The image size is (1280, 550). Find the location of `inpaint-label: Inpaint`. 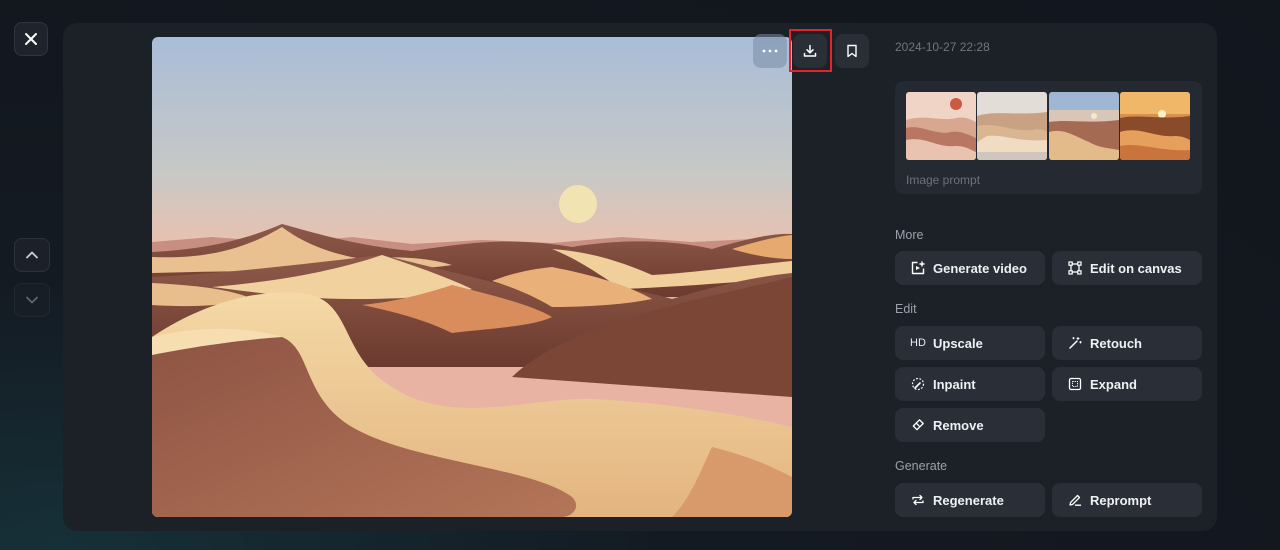

inpaint-label: Inpaint is located at coordinates (954, 384).